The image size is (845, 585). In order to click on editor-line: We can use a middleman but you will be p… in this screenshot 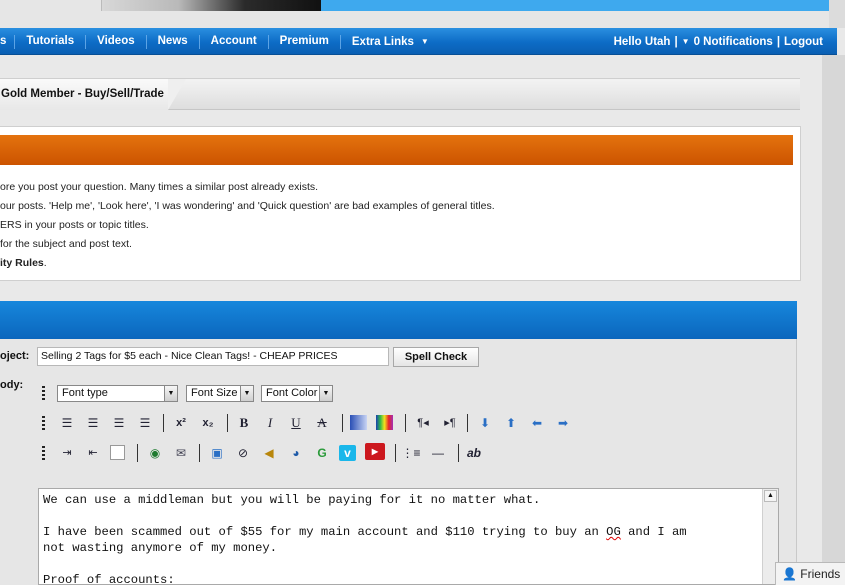, I will do `click(292, 500)`.